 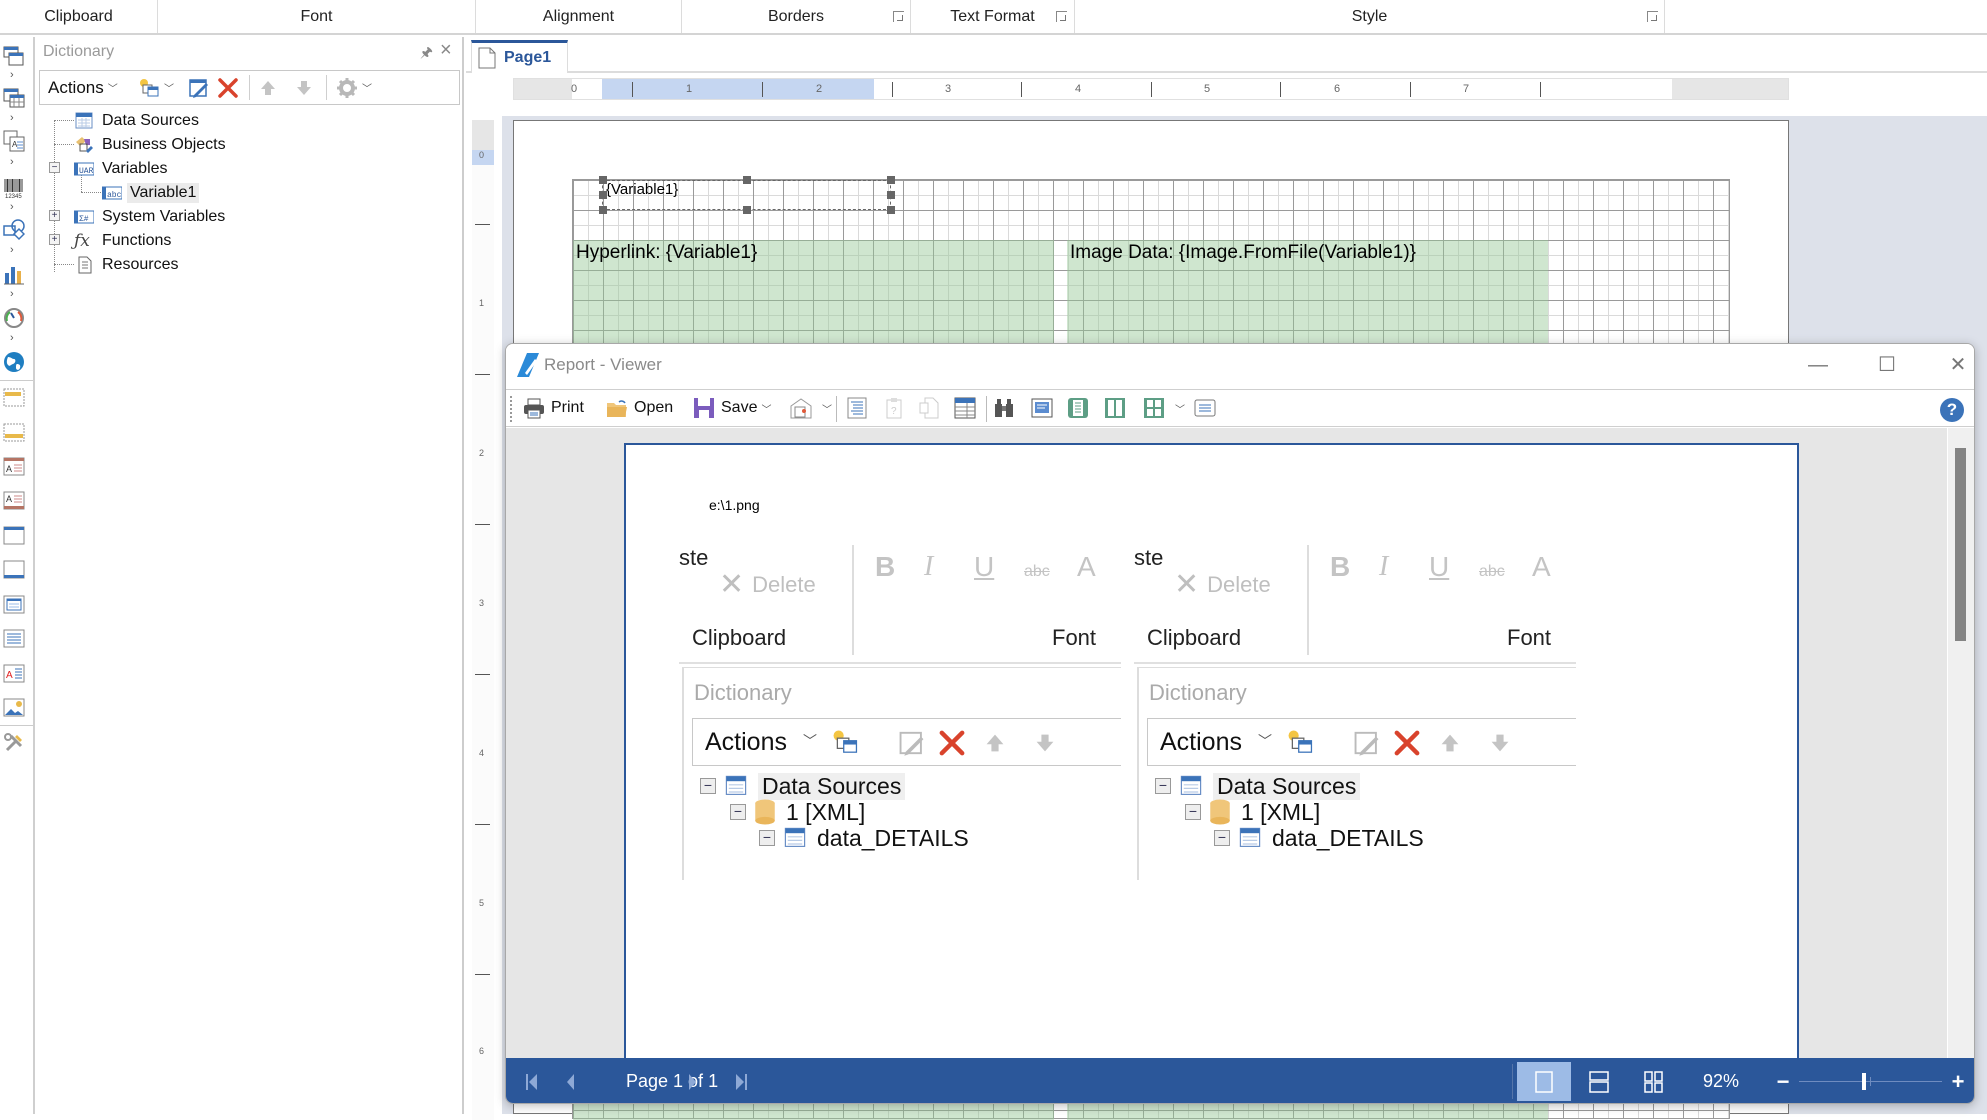 What do you see at coordinates (14, 433) in the screenshot?
I see `report-summary-band-icon` at bounding box center [14, 433].